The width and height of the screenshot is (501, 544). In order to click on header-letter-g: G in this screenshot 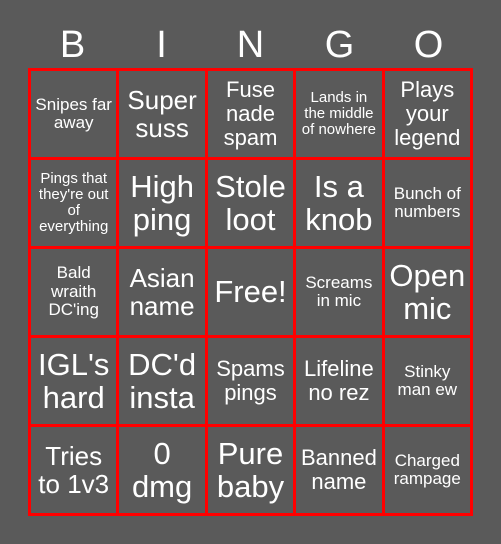, I will do `click(339, 45)`.